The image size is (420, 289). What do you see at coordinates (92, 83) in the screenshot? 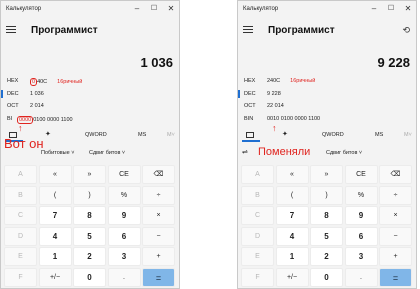
I see `radix-hex: HEX 0 40C 16ричный` at bounding box center [92, 83].